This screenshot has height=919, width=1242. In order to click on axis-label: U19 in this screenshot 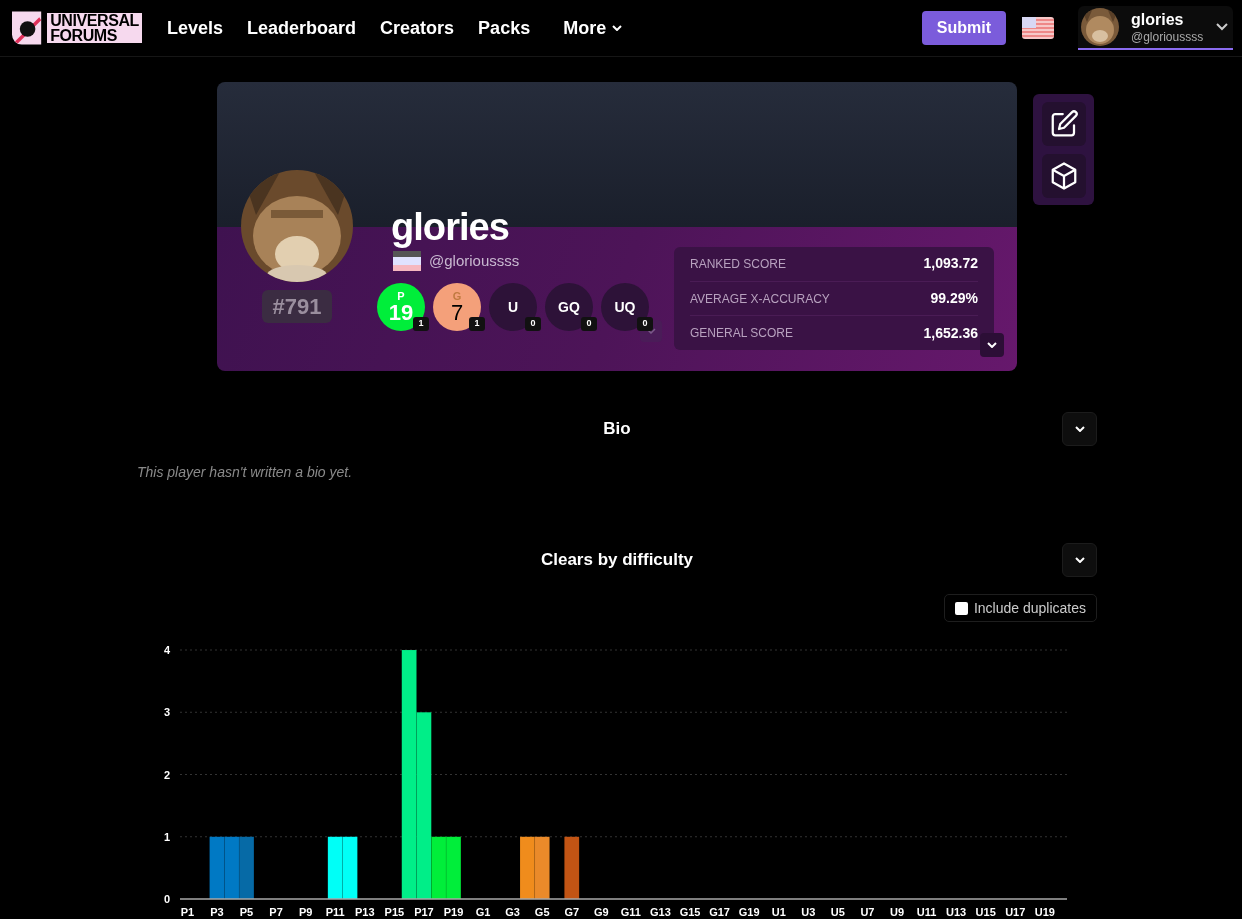, I will do `click(1044, 912)`.